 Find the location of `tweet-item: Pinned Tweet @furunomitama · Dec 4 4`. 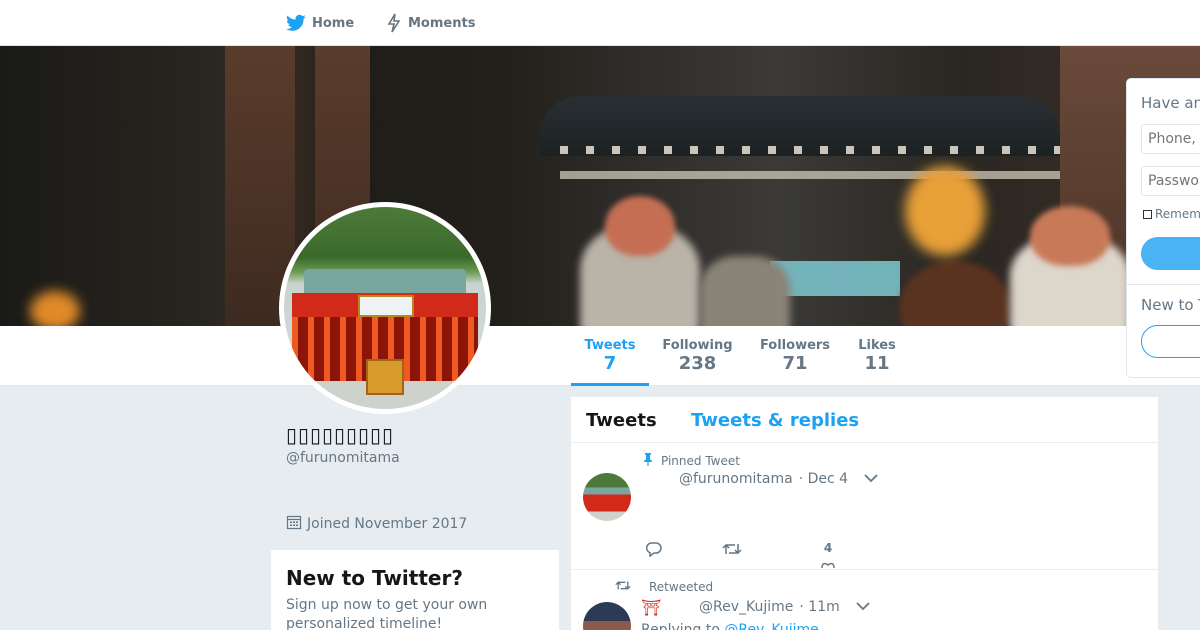

tweet-item: Pinned Tweet @furunomitama · Dec 4 4 is located at coordinates (864, 506).